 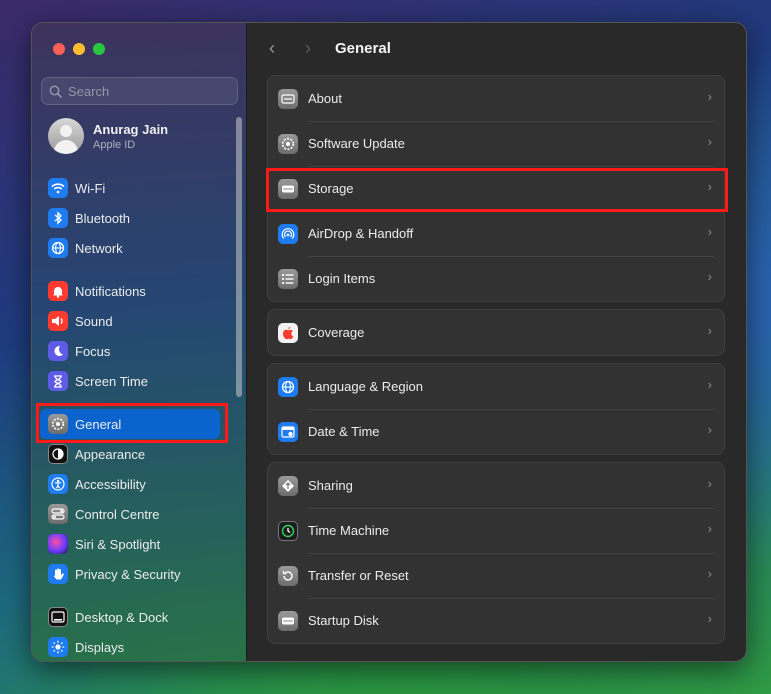 I want to click on sun-icon, so click(x=58, y=647).